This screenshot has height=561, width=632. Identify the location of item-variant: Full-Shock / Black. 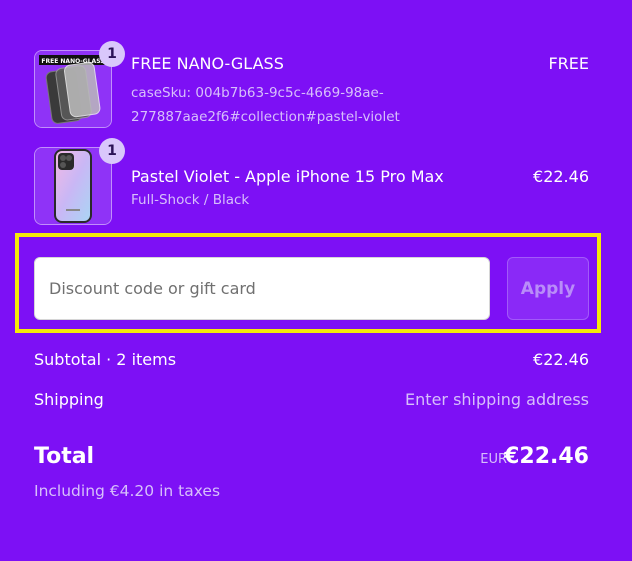
(190, 200).